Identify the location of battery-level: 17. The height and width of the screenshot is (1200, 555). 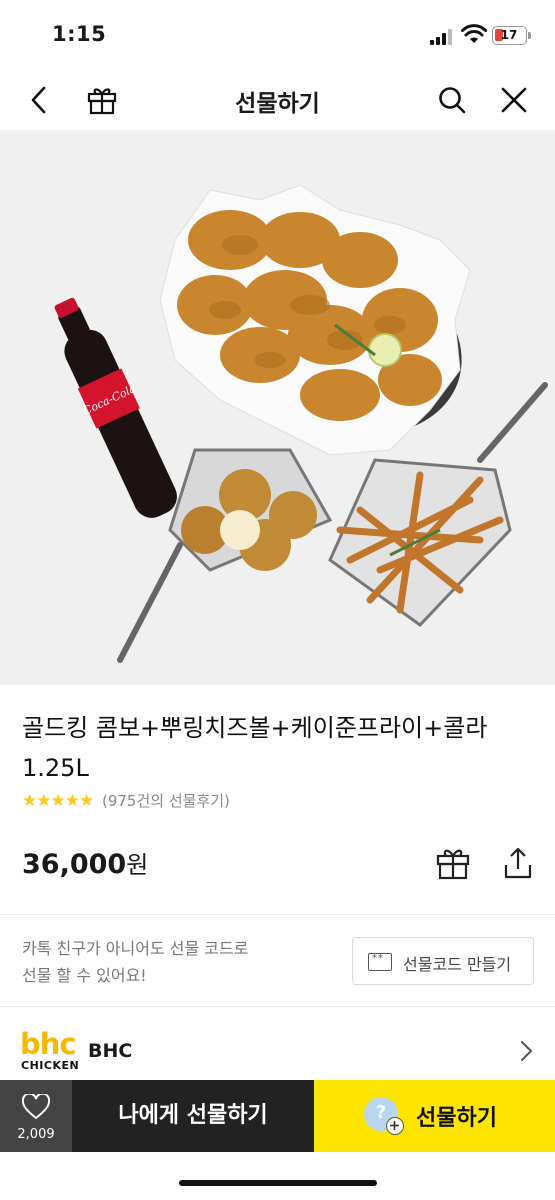
(509, 35).